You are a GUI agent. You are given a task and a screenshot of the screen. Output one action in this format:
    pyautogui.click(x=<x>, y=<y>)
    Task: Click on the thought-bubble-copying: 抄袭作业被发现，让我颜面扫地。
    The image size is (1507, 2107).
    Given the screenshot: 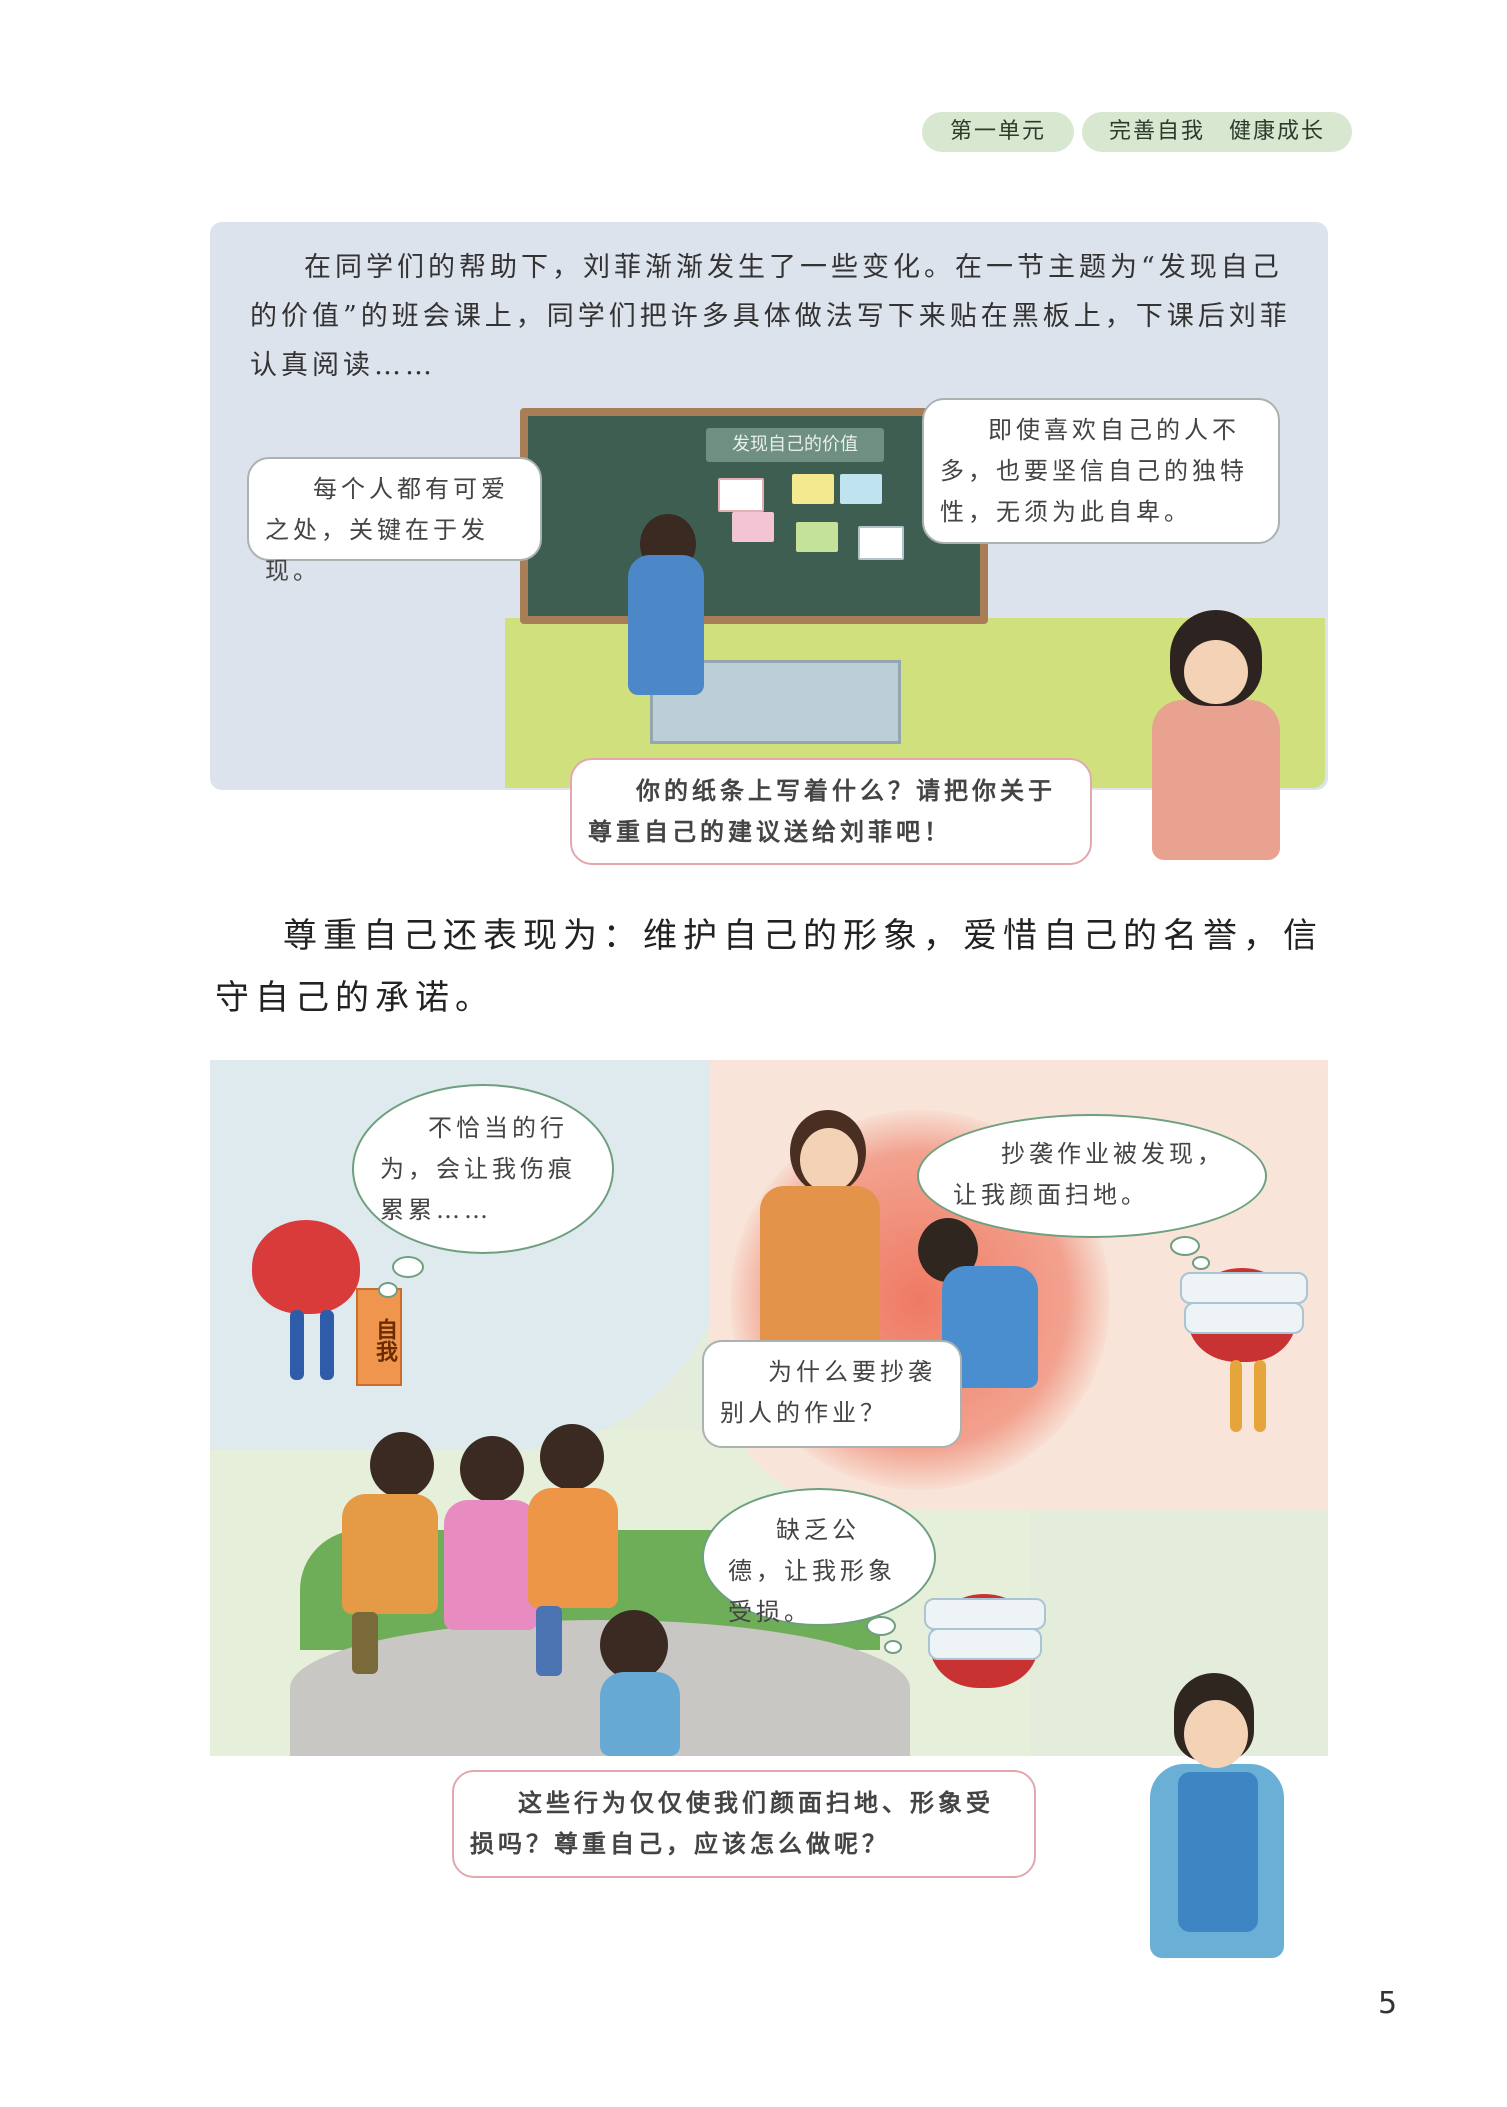 What is the action you would take?
    pyautogui.click(x=1092, y=1176)
    